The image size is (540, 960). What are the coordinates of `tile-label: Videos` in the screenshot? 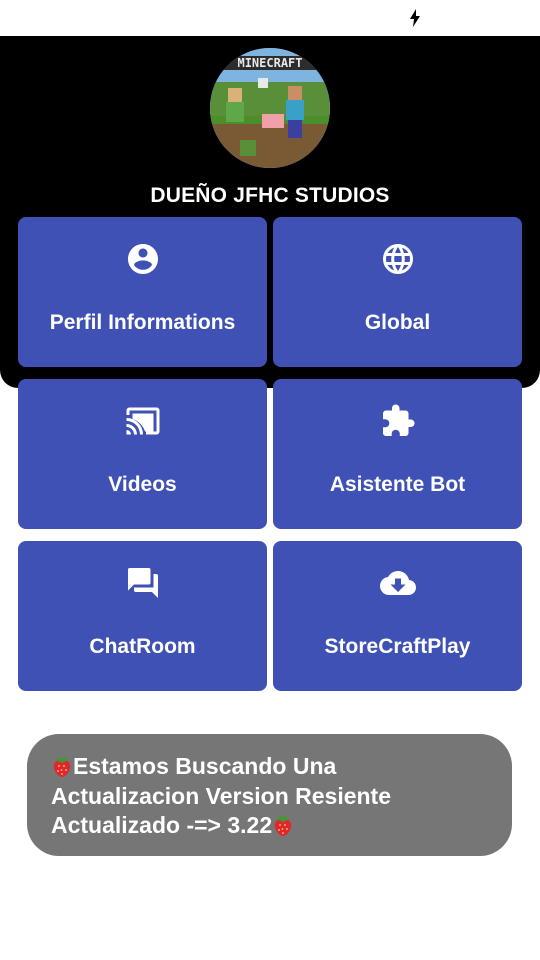 It's located at (142, 484).